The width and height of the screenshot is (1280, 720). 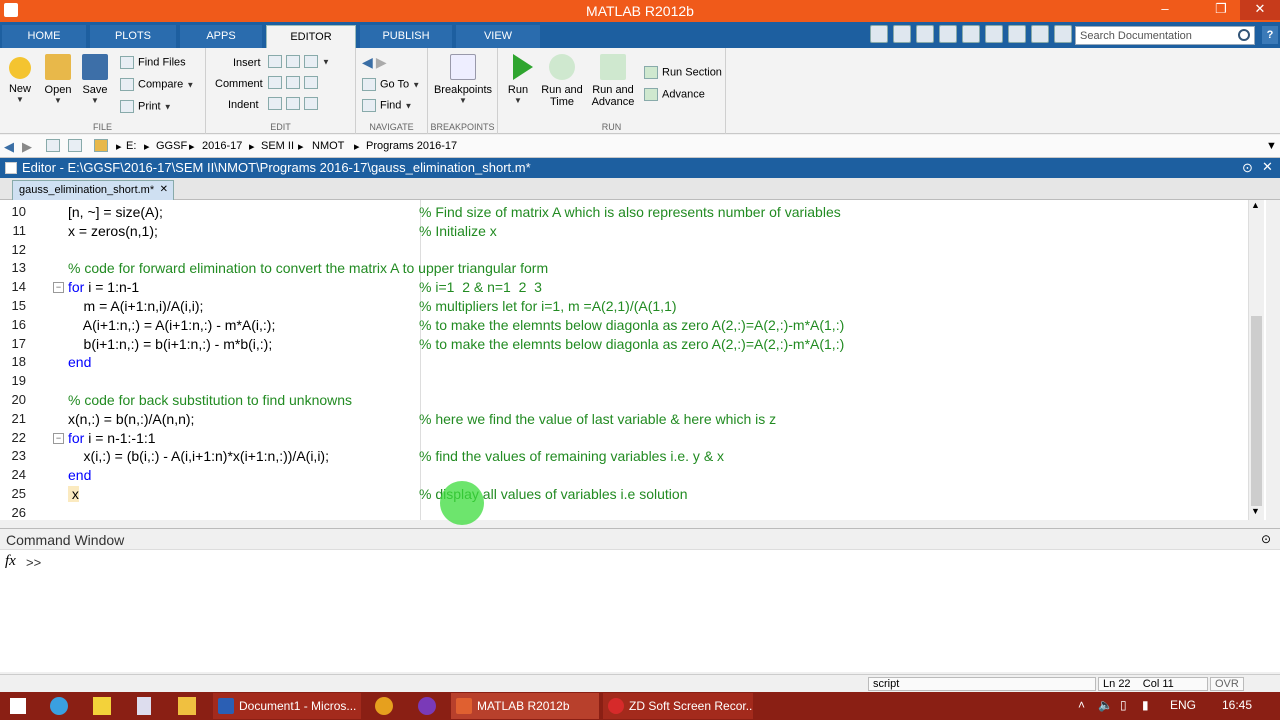 What do you see at coordinates (58, 78) in the screenshot?
I see `open-button: Open ▼` at bounding box center [58, 78].